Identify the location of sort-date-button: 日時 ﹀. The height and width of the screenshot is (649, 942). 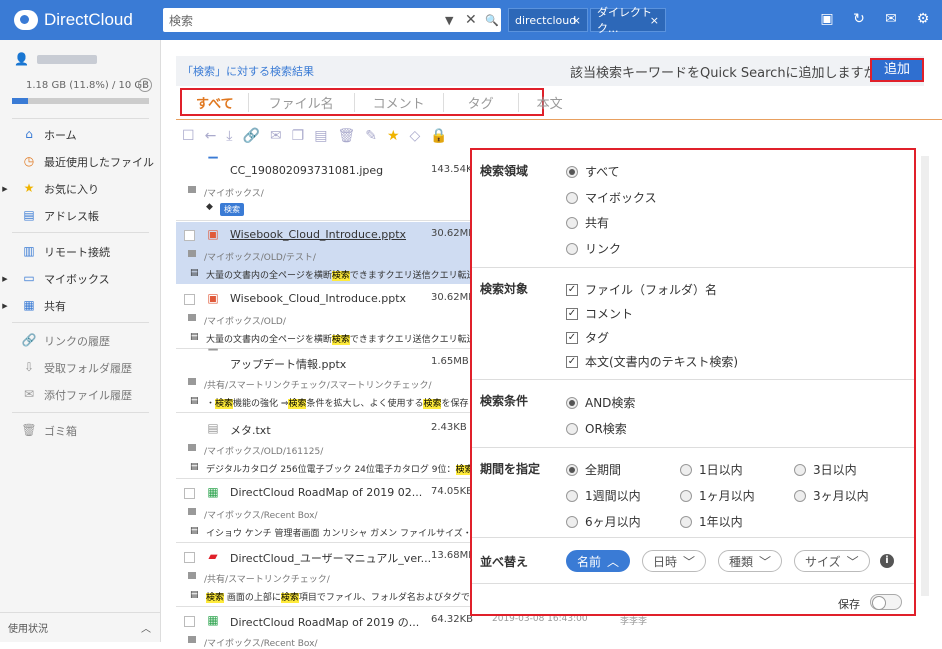
(674, 561).